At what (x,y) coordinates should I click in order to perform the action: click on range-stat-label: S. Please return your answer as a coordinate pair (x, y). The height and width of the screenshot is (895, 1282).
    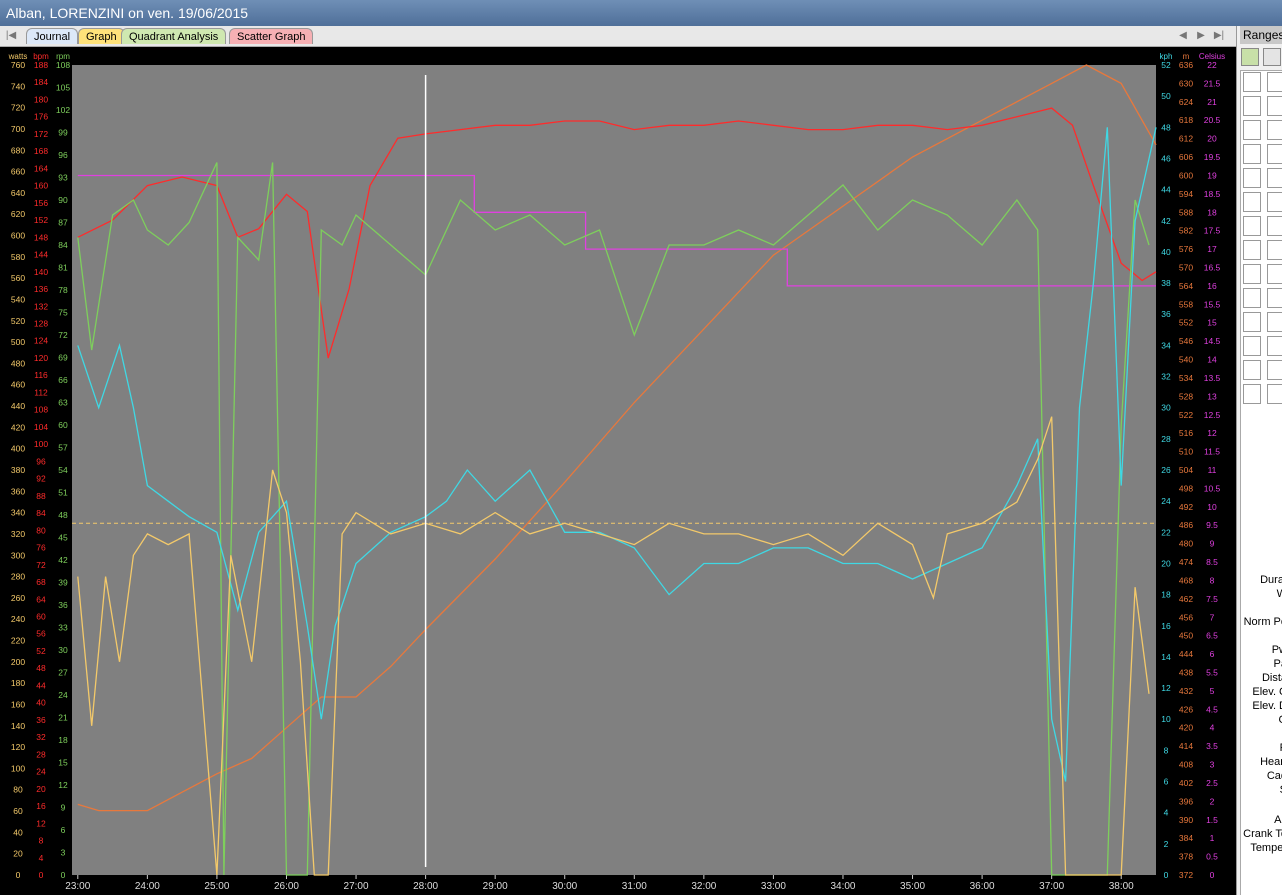
    Looking at the image, I should click on (1259, 790).